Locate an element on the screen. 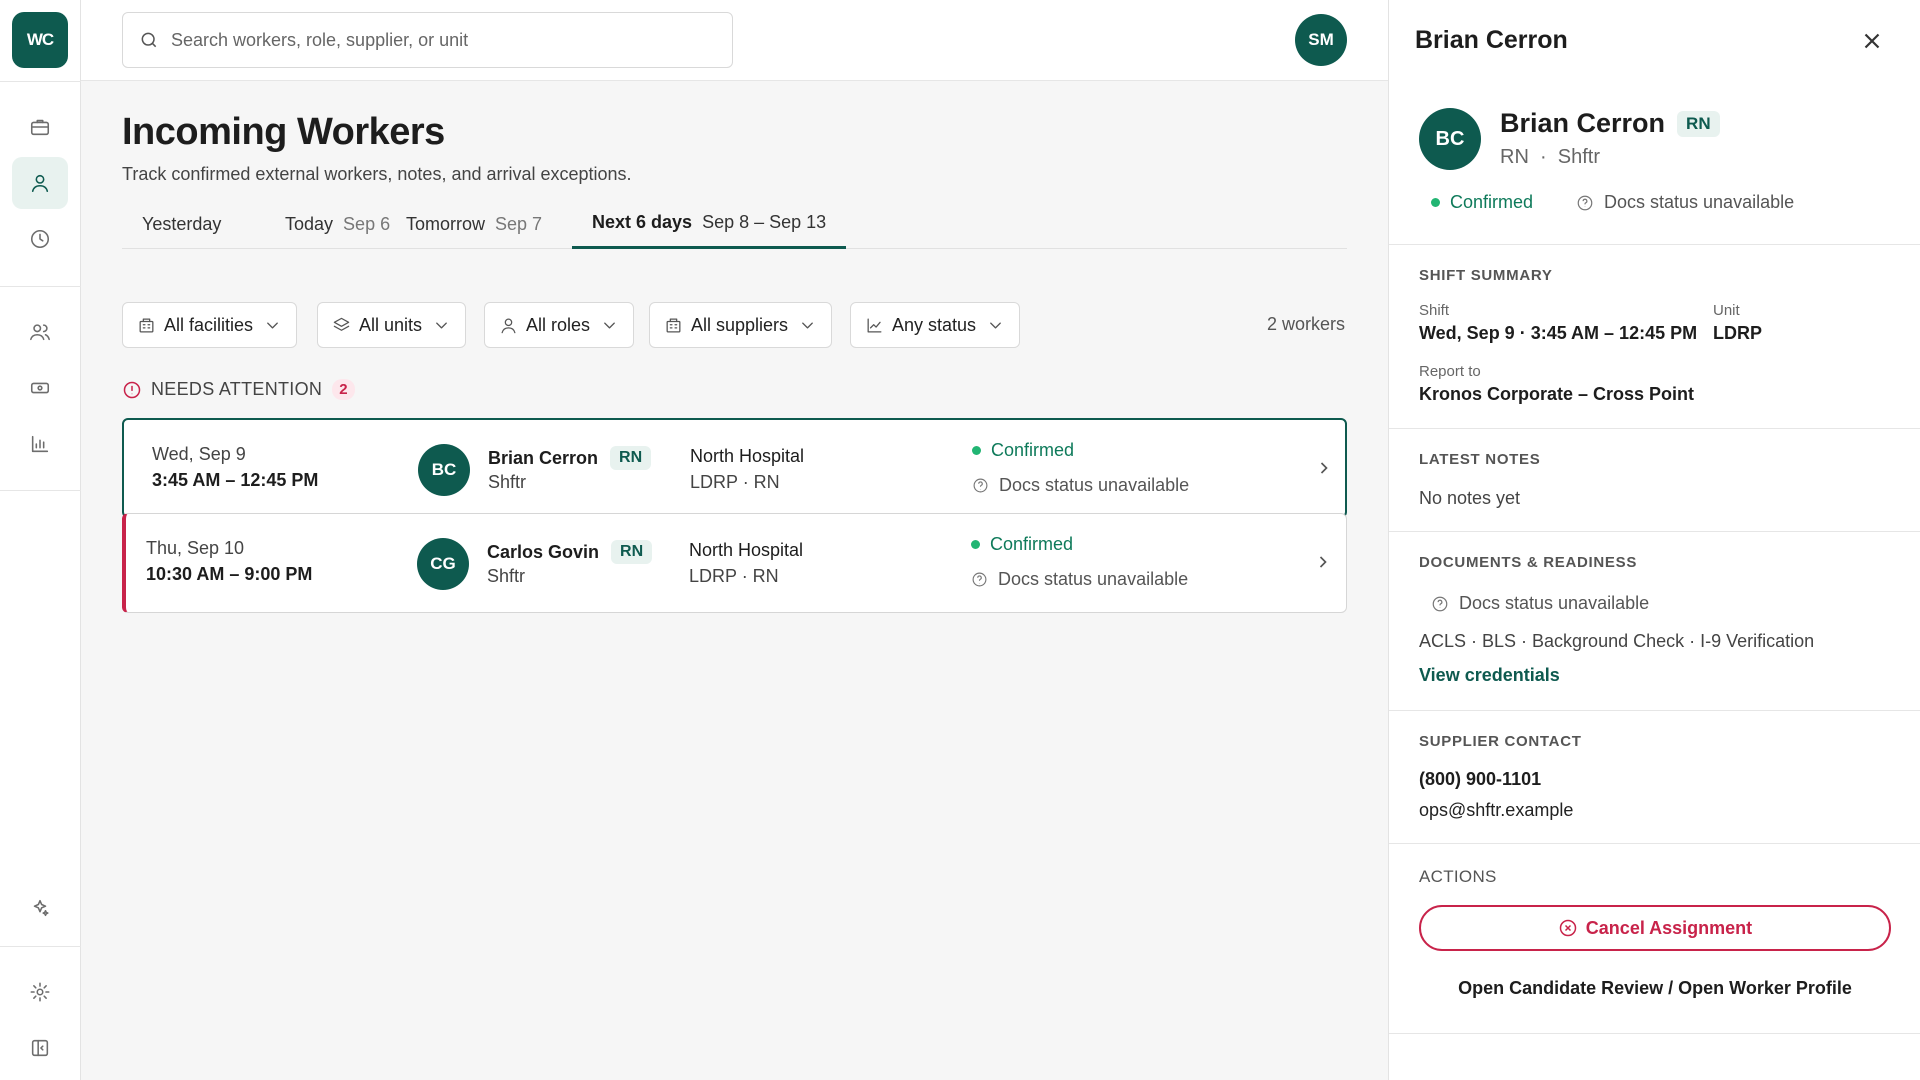  facilities-filter: All facilities is located at coordinates (210, 325).